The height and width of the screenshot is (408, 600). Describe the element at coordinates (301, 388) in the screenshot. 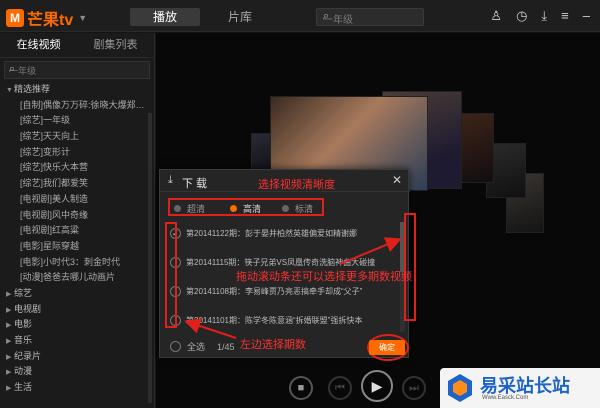

I see `stop-button: ■` at that location.